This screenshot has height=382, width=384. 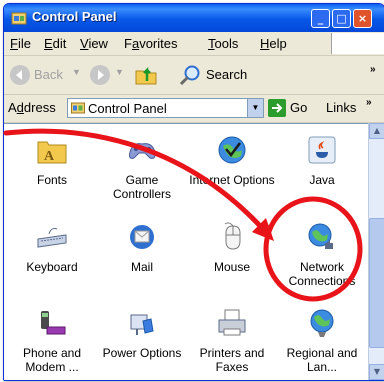 I want to click on item-fonts: A Fonts, so click(x=52, y=160).